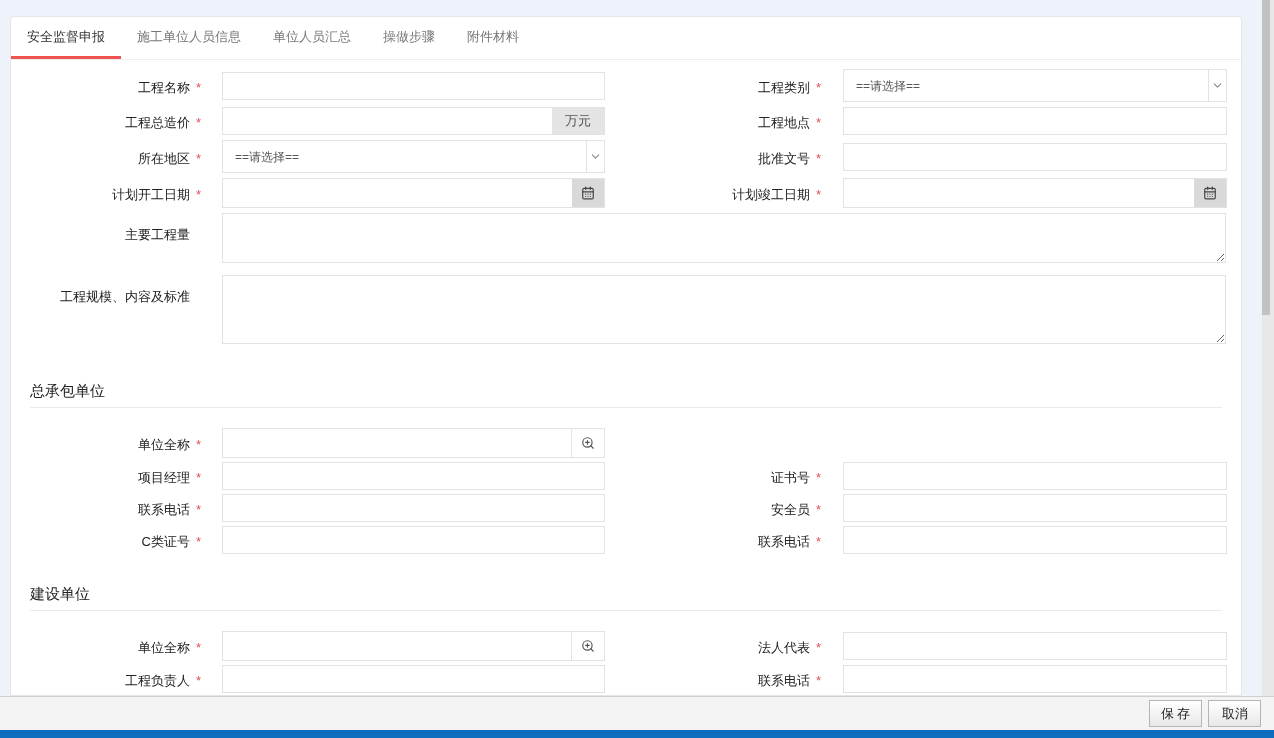  What do you see at coordinates (60, 593) in the screenshot?
I see `section-title: 建设单位` at bounding box center [60, 593].